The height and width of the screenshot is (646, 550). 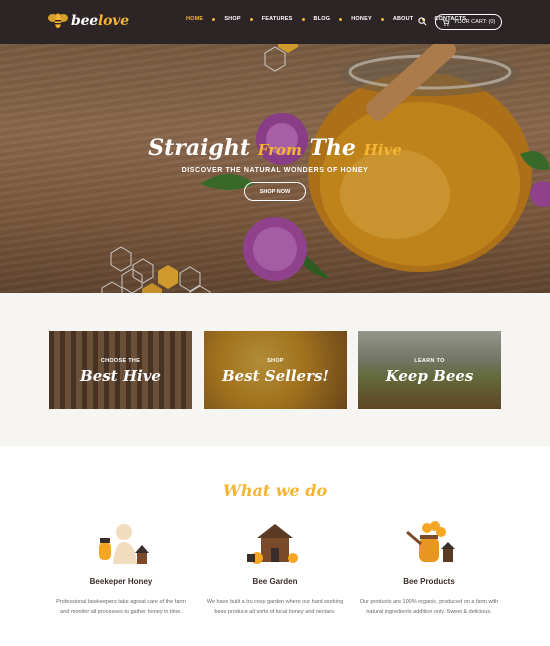 I want to click on what-we-do-title: What we do, so click(x=275, y=490).